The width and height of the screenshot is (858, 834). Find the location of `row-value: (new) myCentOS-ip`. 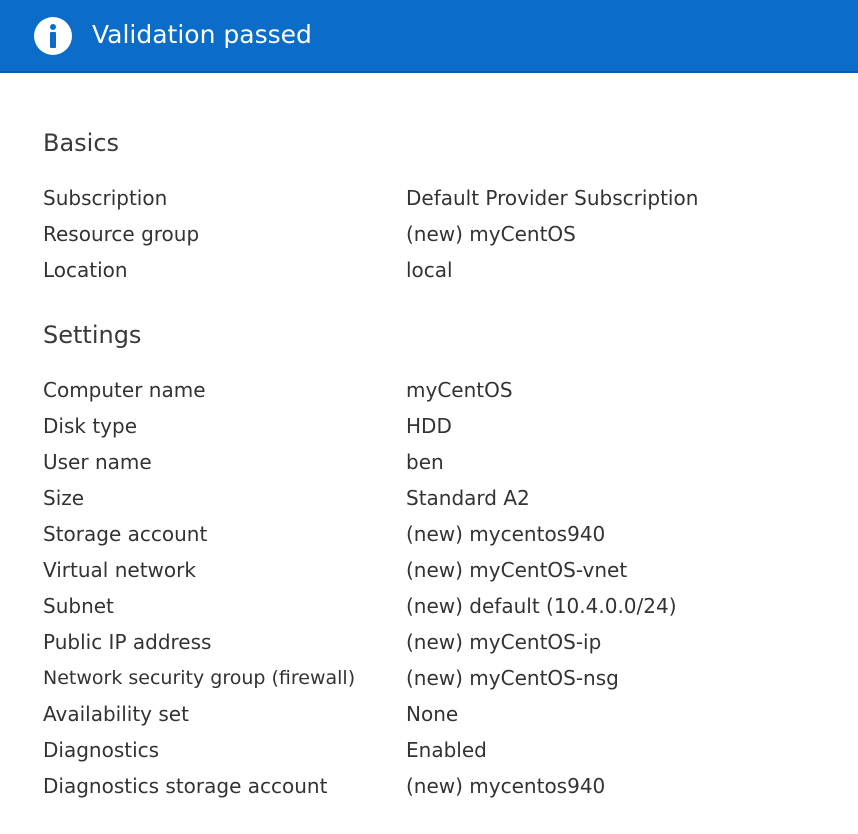

row-value: (new) myCentOS-ip is located at coordinates (504, 642).